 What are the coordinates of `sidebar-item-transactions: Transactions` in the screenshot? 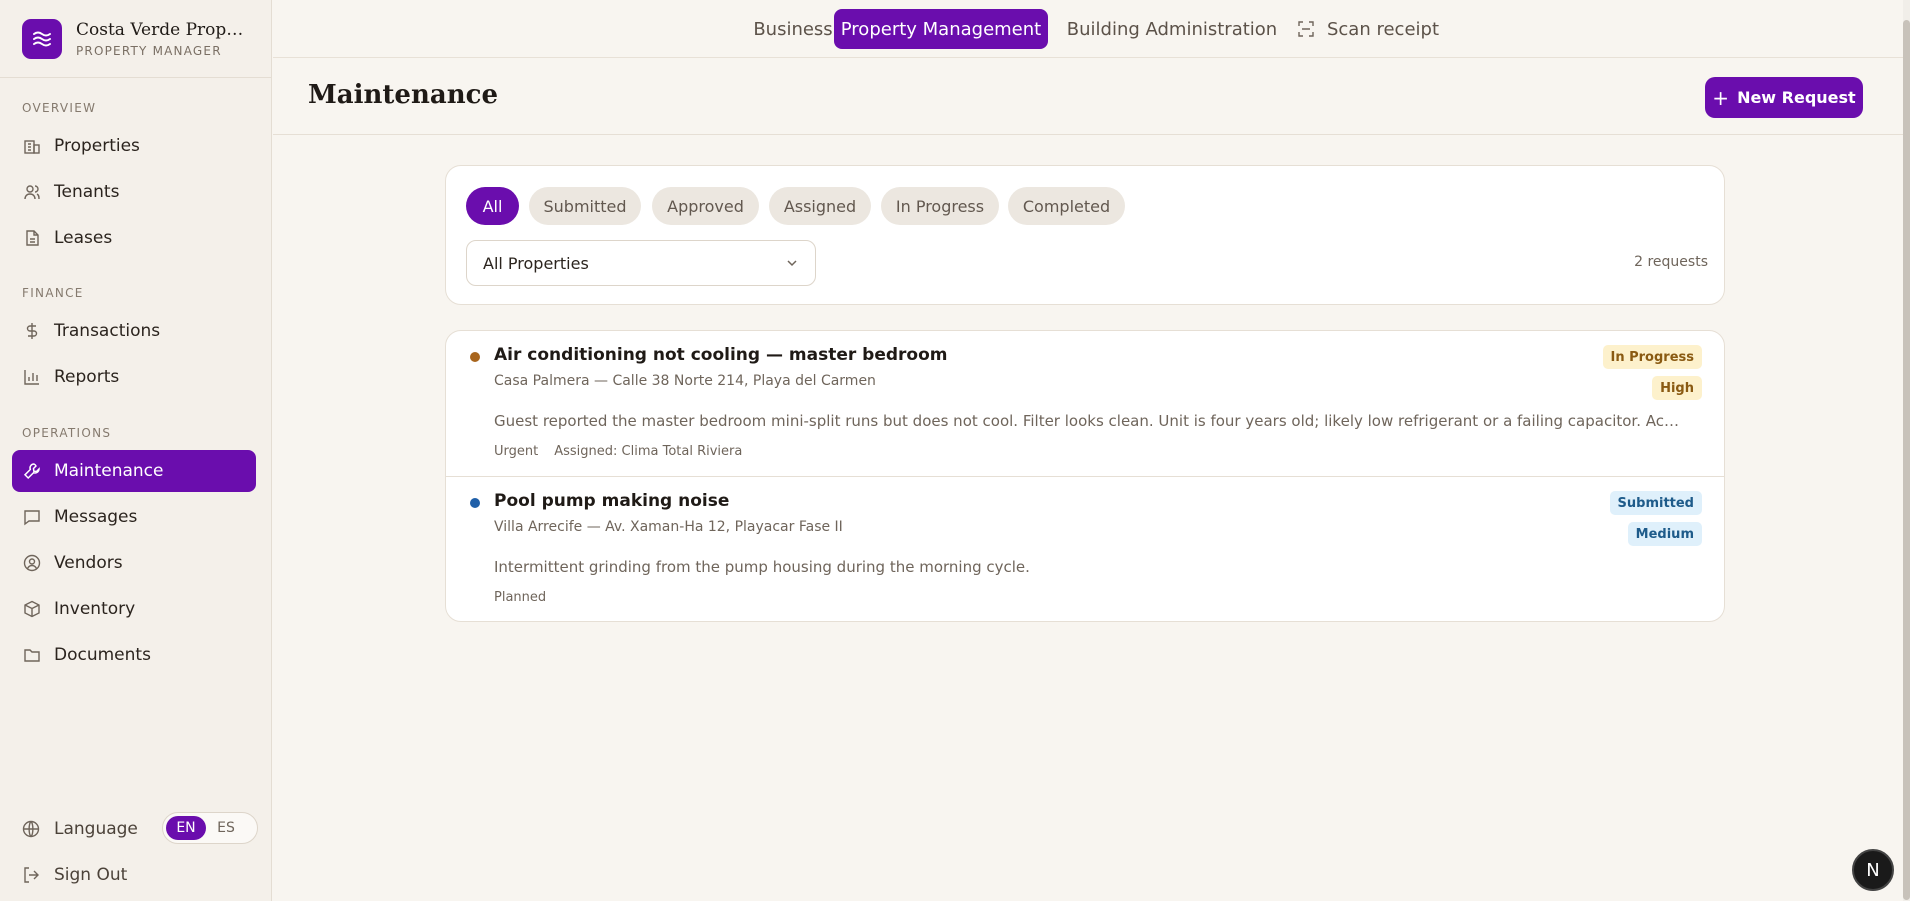 It's located at (134, 331).